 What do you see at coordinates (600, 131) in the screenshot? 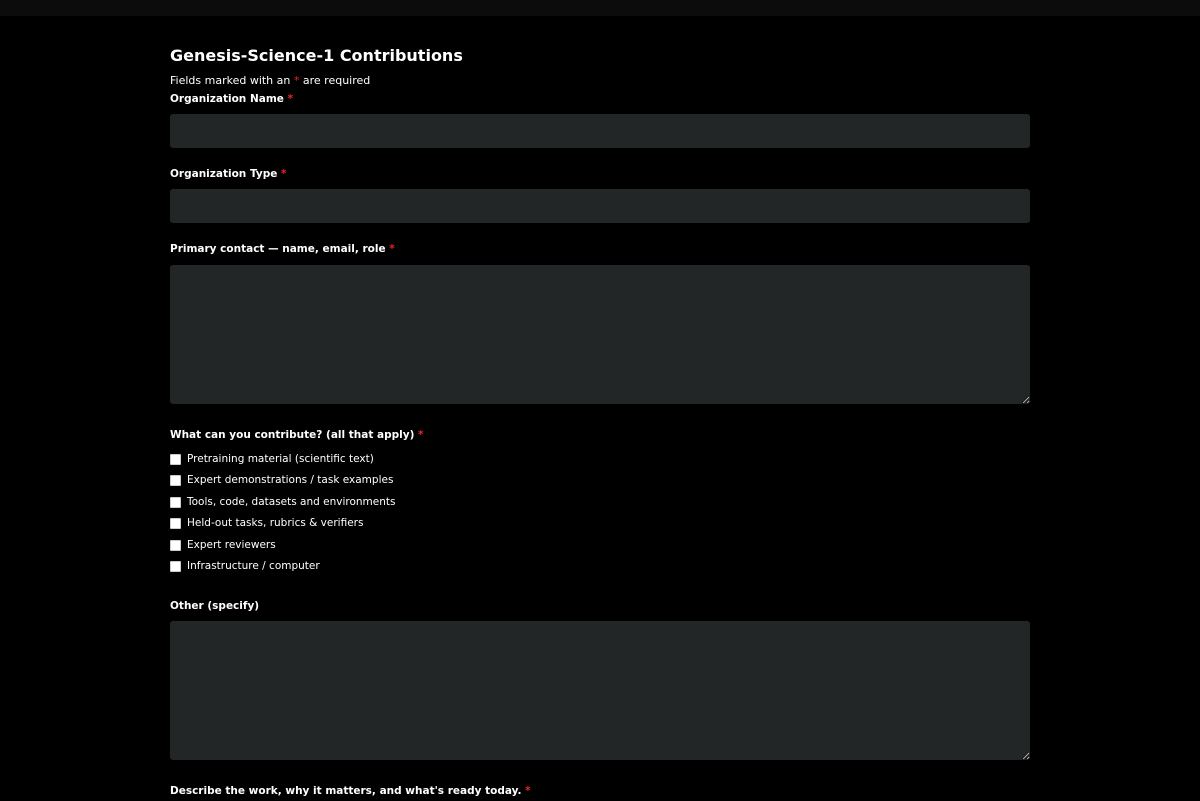
I see `org-name-input` at bounding box center [600, 131].